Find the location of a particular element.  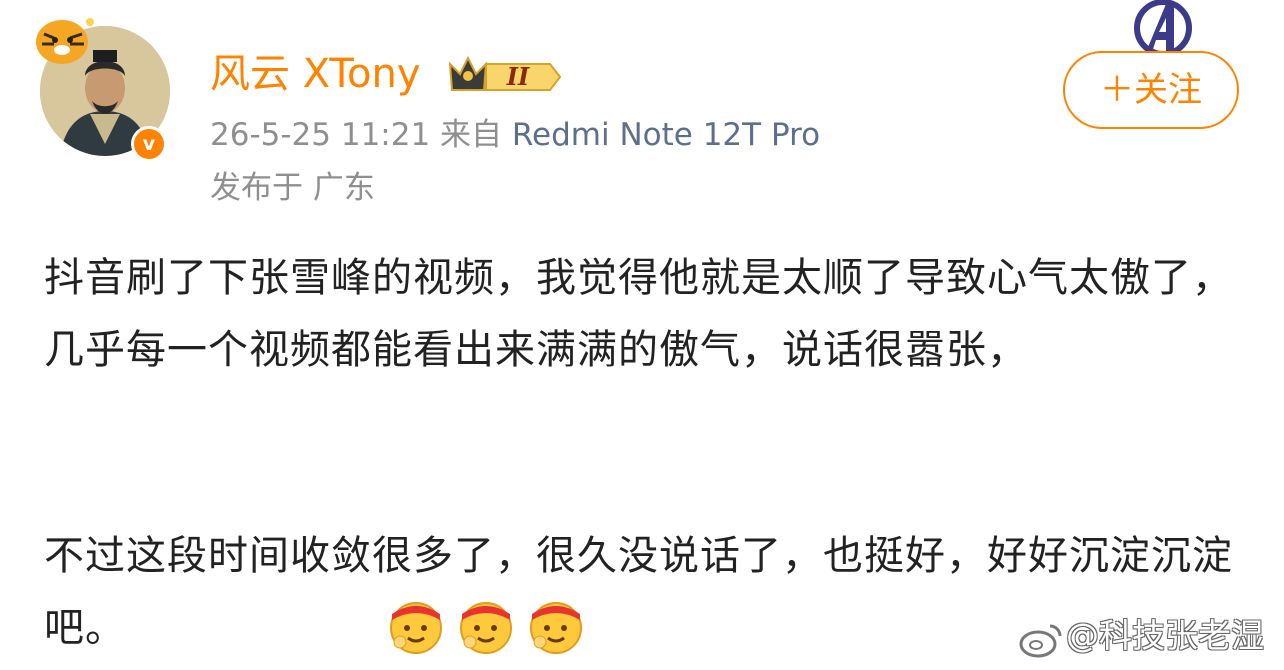

watermark-text: @科技张老湿 is located at coordinates (1165, 635).